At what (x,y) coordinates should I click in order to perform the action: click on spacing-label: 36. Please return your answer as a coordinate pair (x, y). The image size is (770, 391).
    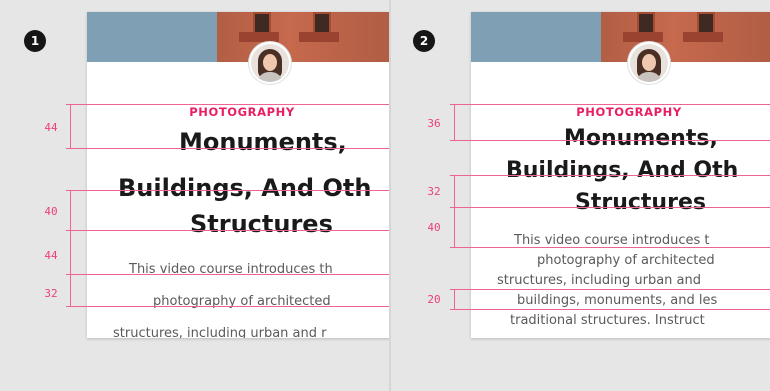
    Looking at the image, I should click on (434, 123).